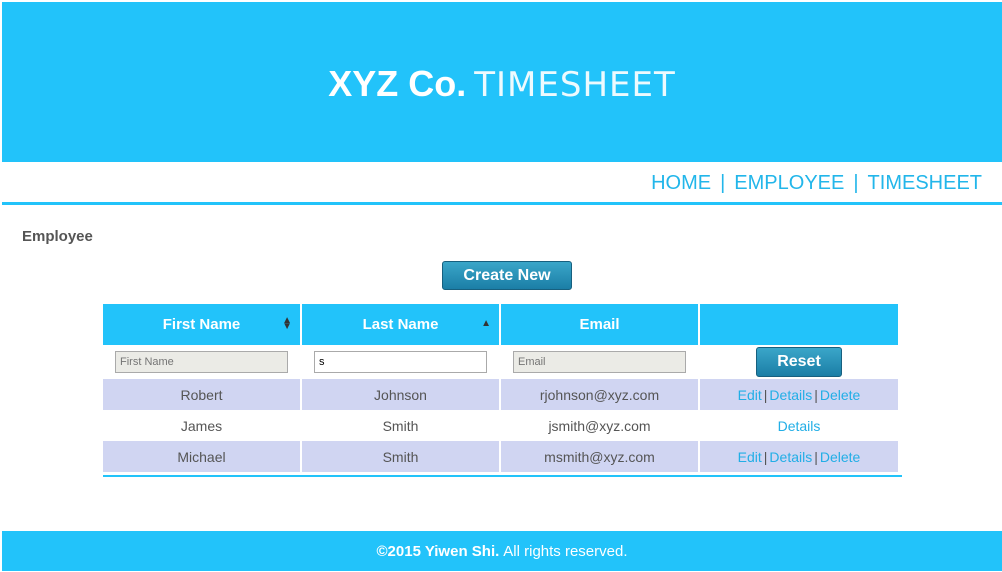 The height and width of the screenshot is (572, 1002). What do you see at coordinates (599, 362) in the screenshot?
I see `email-filter` at bounding box center [599, 362].